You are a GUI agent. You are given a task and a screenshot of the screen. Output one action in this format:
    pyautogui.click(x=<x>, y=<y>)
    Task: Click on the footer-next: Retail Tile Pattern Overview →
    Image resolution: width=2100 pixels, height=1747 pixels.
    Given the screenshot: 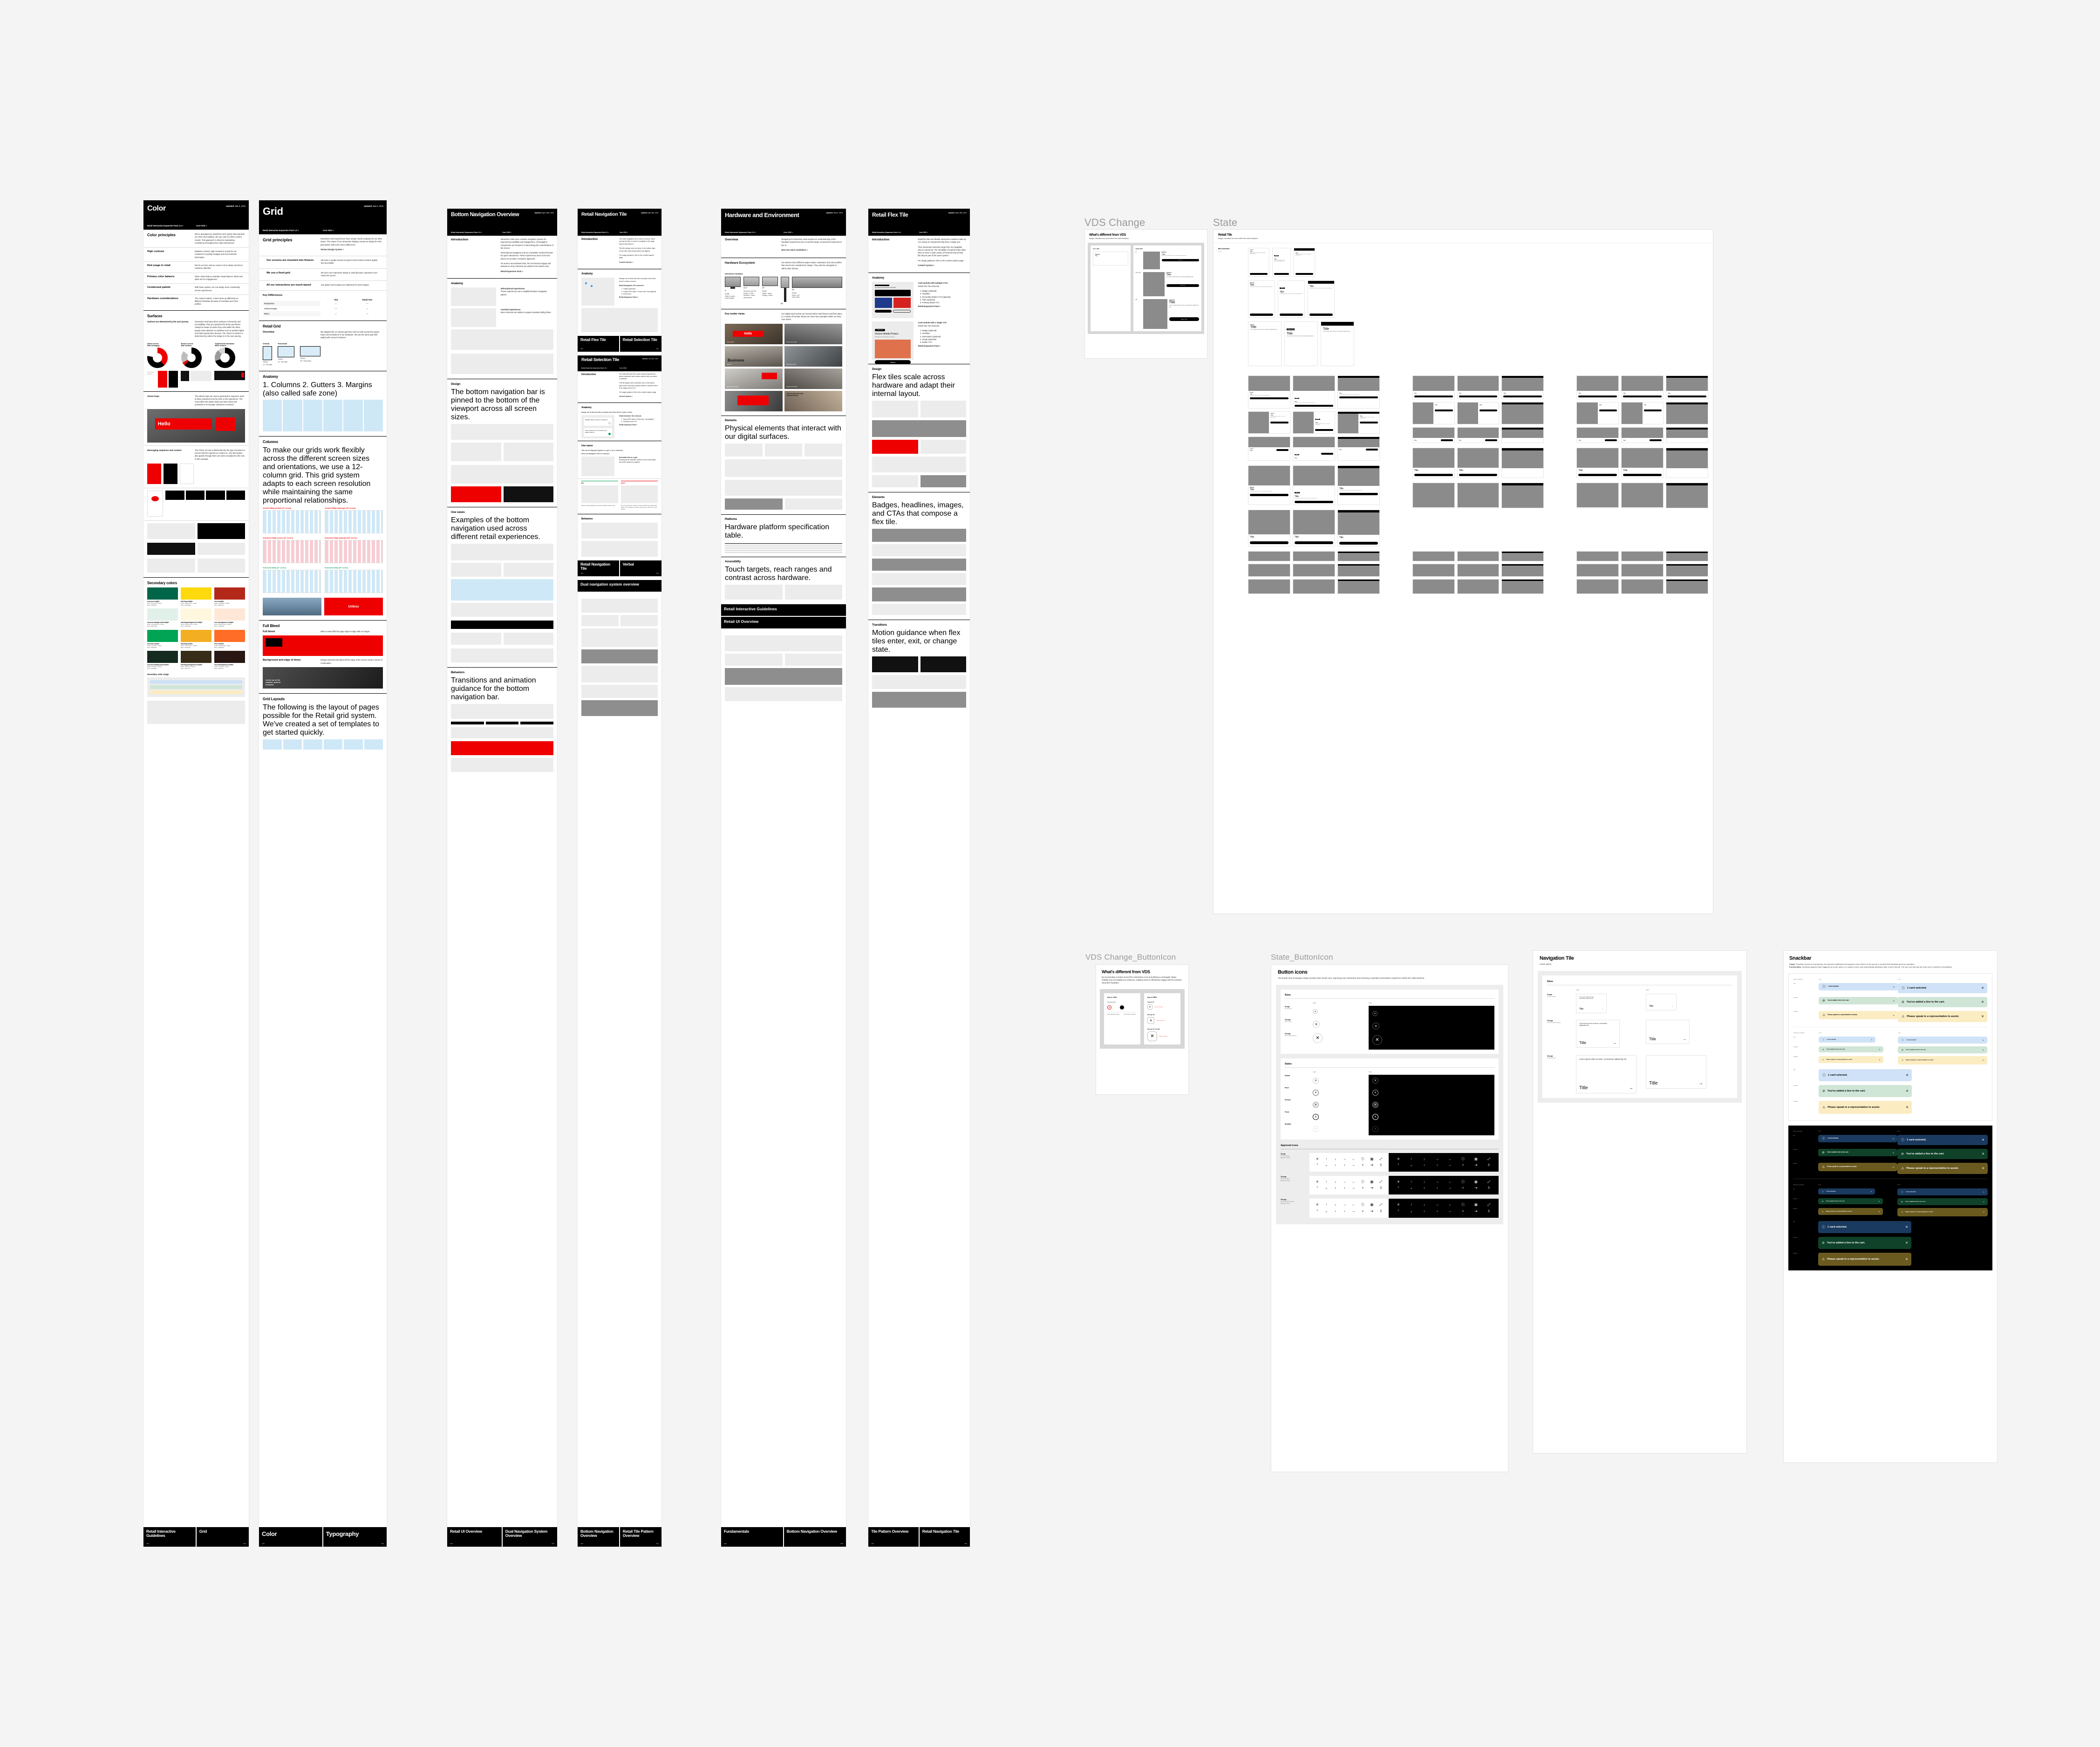 What is the action you would take?
    pyautogui.click(x=640, y=1537)
    